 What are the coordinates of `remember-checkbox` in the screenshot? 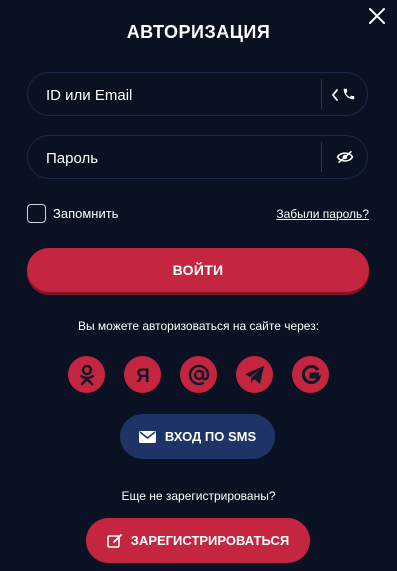 It's located at (36, 213).